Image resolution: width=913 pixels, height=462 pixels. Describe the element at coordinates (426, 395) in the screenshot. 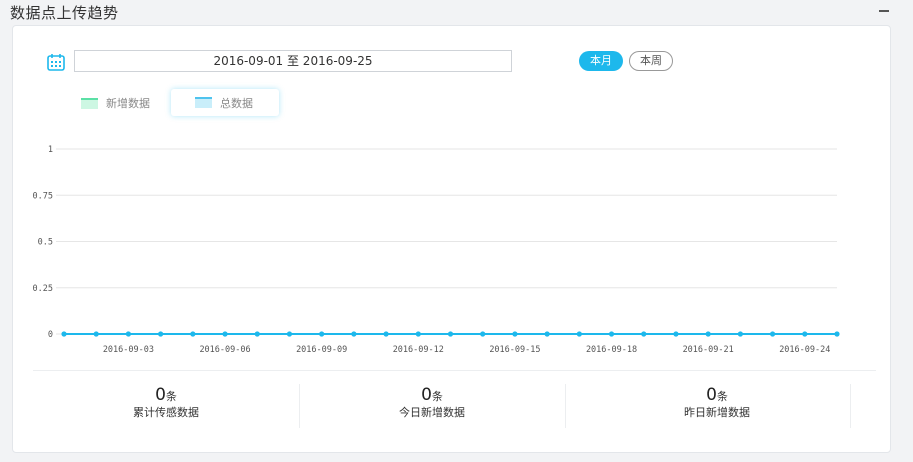

I see `stat-today-value: 0` at that location.